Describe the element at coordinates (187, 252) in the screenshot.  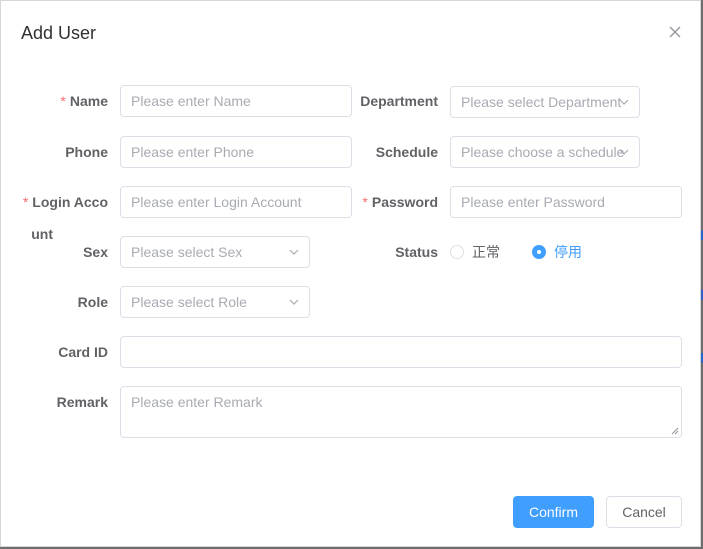
I see `sex-placeholder: Please select Sex` at that location.